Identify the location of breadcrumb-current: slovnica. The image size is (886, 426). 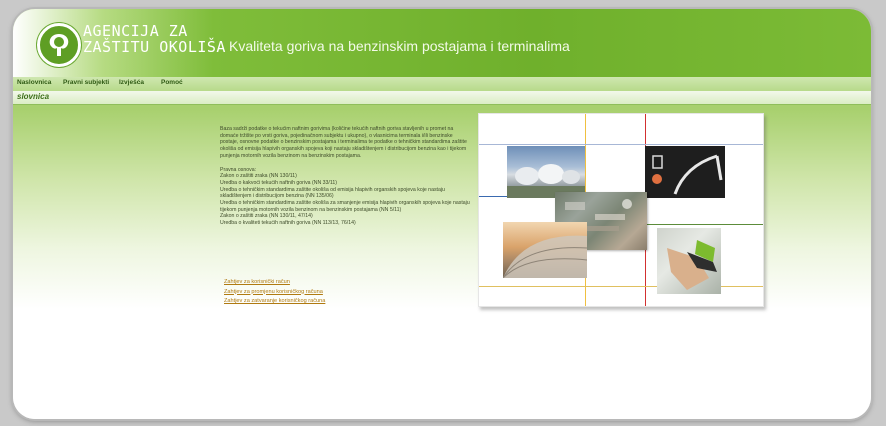
(33, 96).